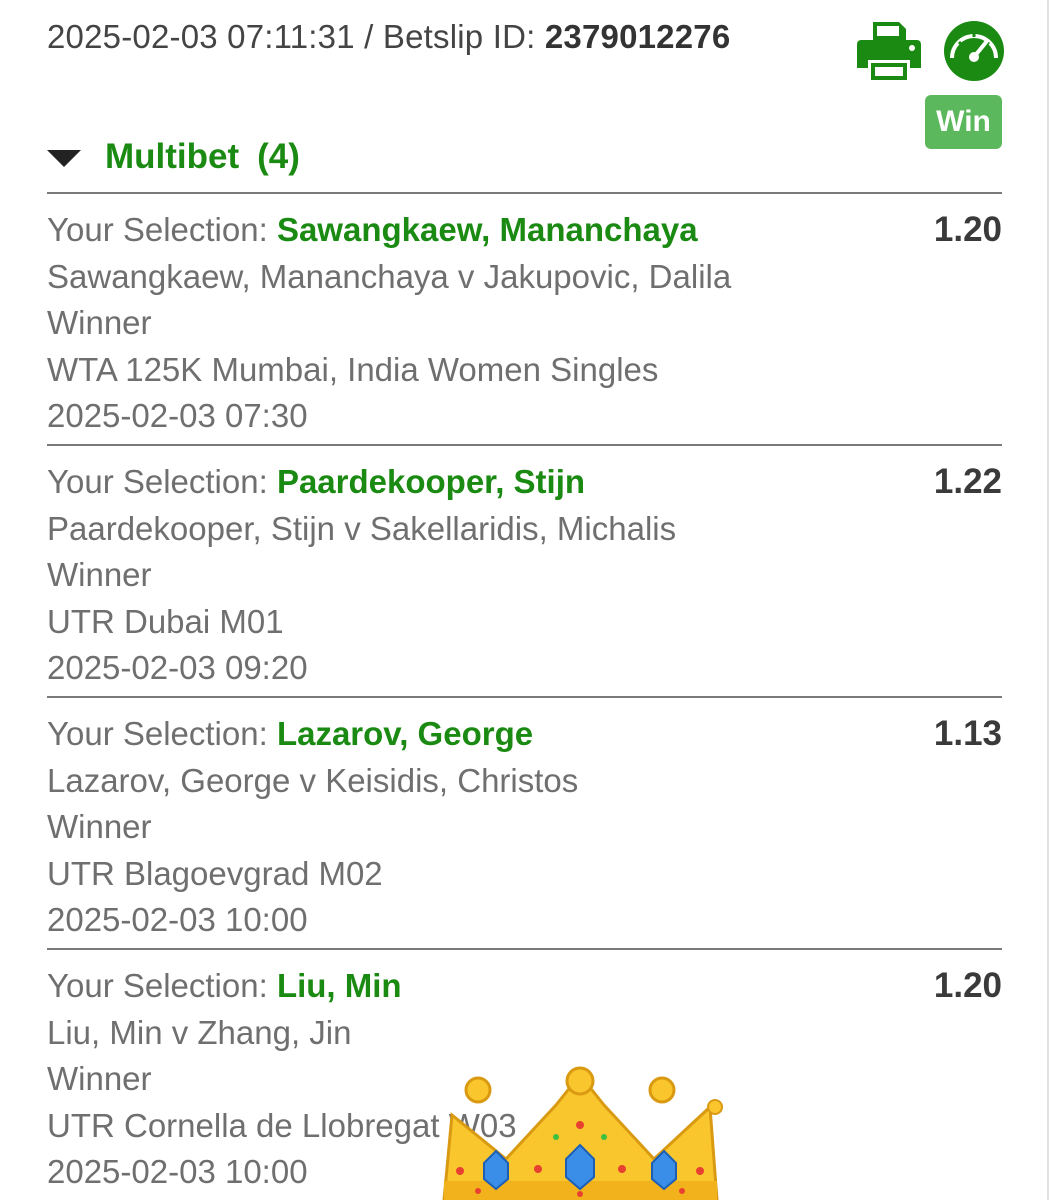  Describe the element at coordinates (974, 51) in the screenshot. I see `speedometer-icon` at that location.